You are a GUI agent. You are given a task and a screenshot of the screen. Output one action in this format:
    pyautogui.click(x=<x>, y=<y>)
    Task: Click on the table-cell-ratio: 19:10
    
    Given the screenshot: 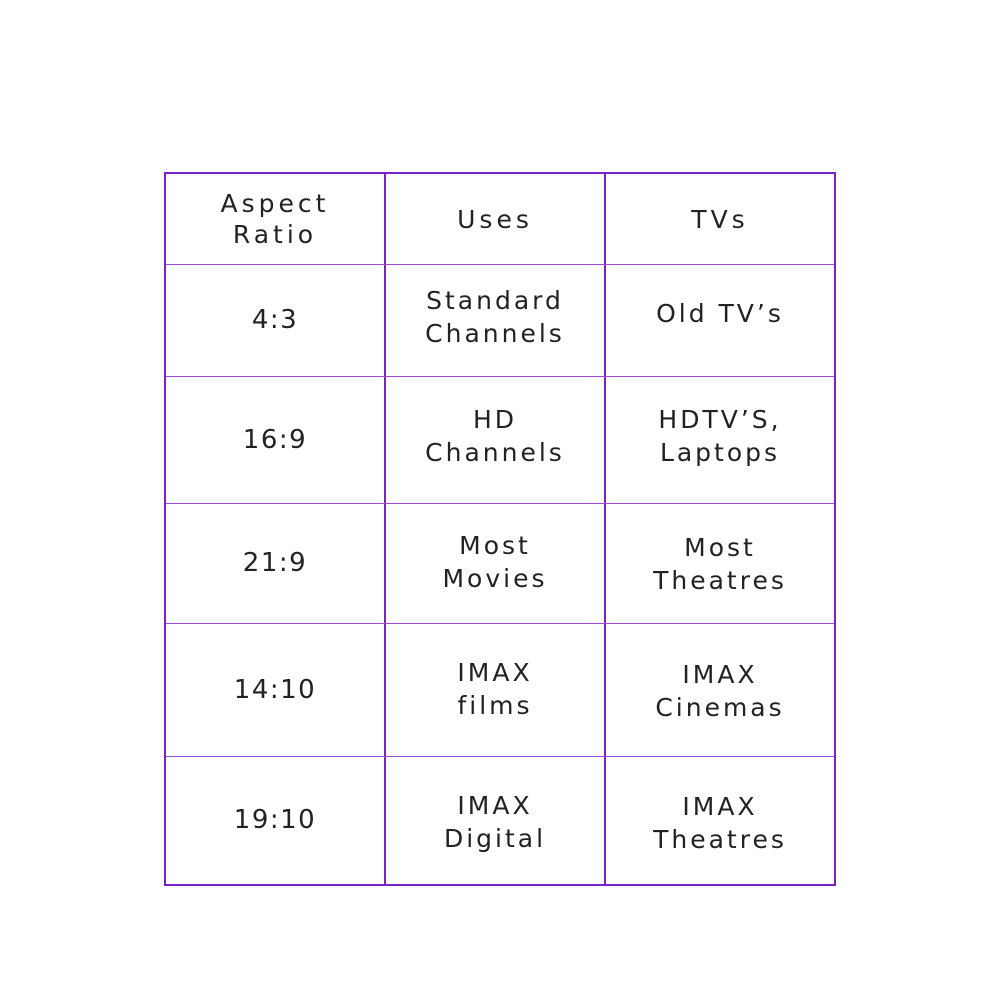 What is the action you would take?
    pyautogui.click(x=275, y=820)
    